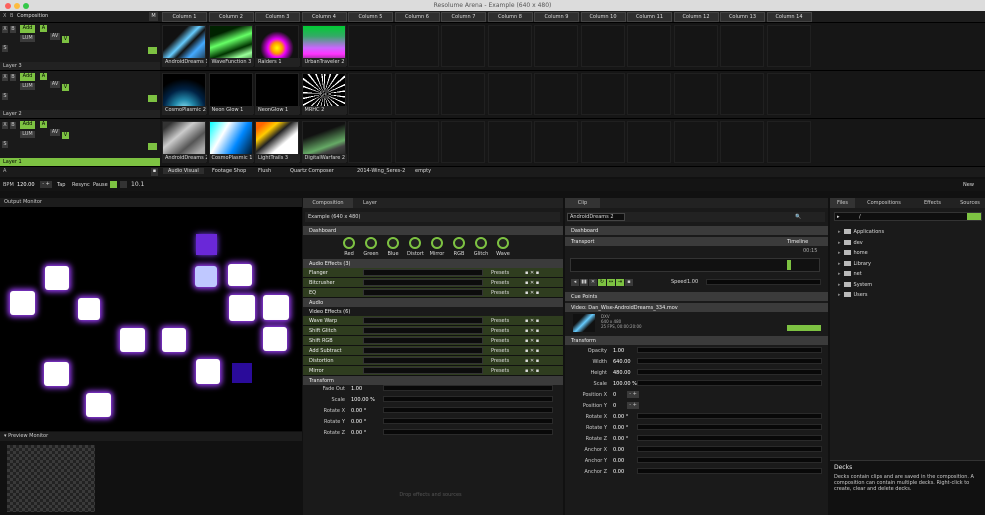 The width and height of the screenshot is (985, 515). I want to click on file-item: ▸ net, so click(850, 274).